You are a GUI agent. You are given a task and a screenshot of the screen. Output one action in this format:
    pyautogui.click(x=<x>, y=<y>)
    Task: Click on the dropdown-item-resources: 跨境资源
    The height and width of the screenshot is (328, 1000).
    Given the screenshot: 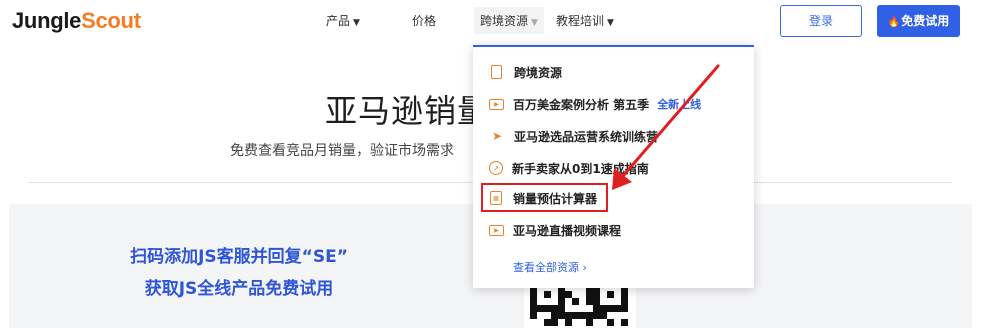 What is the action you would take?
    pyautogui.click(x=525, y=72)
    